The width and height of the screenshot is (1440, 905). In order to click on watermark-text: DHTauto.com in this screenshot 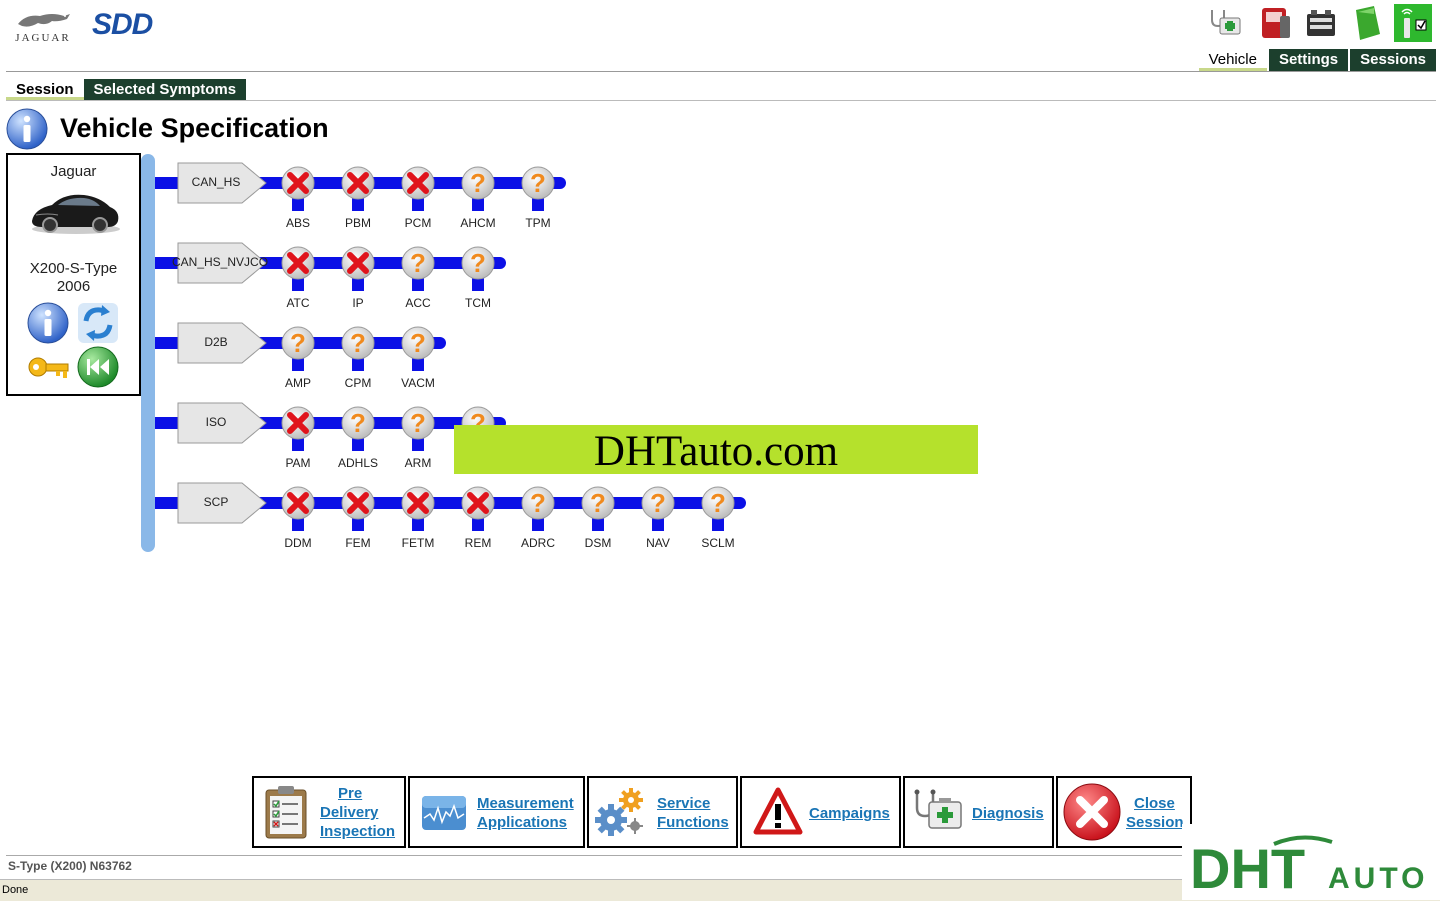, I will do `click(716, 451)`.